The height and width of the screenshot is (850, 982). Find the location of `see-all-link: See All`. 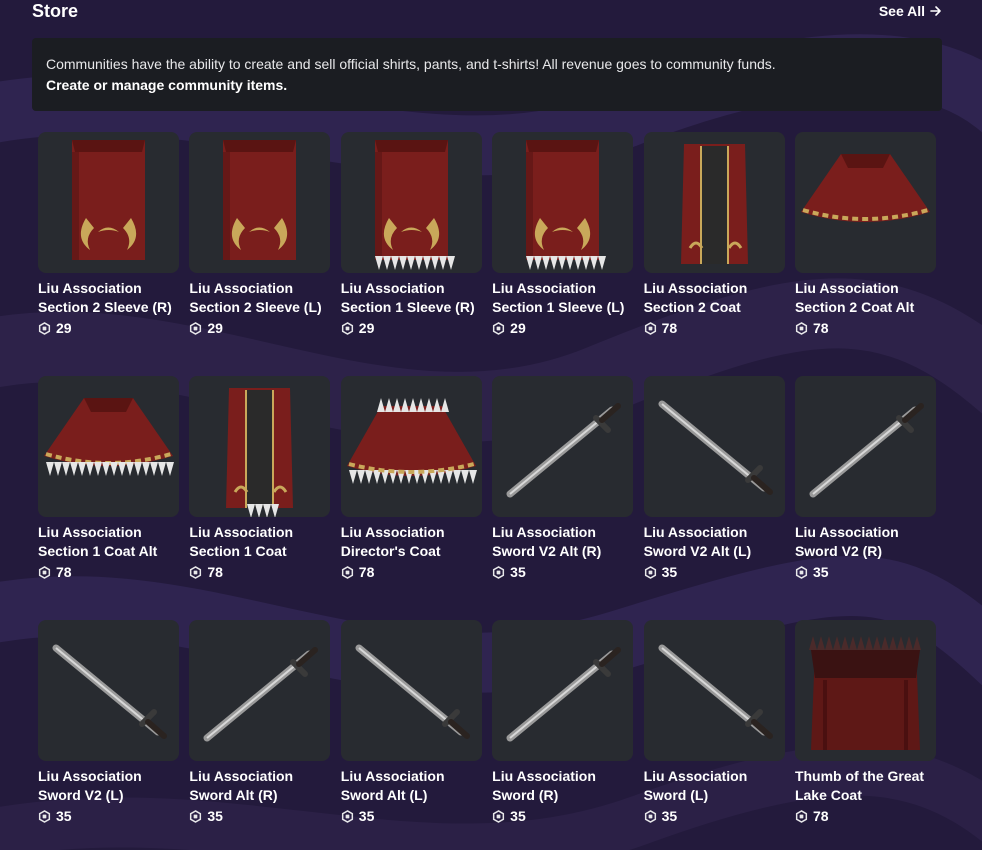

see-all-link: See All is located at coordinates (910, 11).